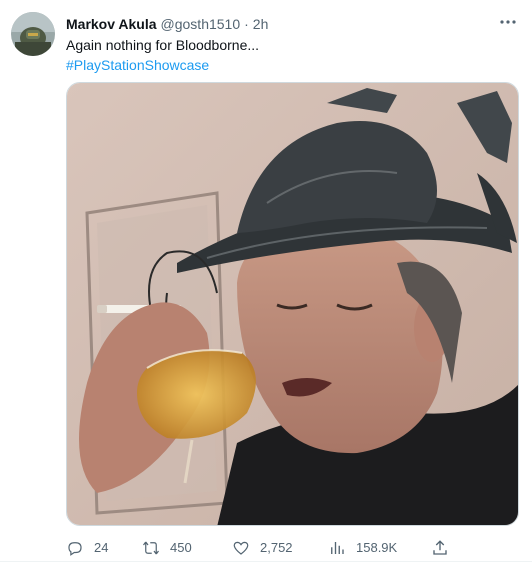 This screenshot has height=562, width=532. What do you see at coordinates (111, 24) in the screenshot?
I see `author-name: Markov Akula` at bounding box center [111, 24].